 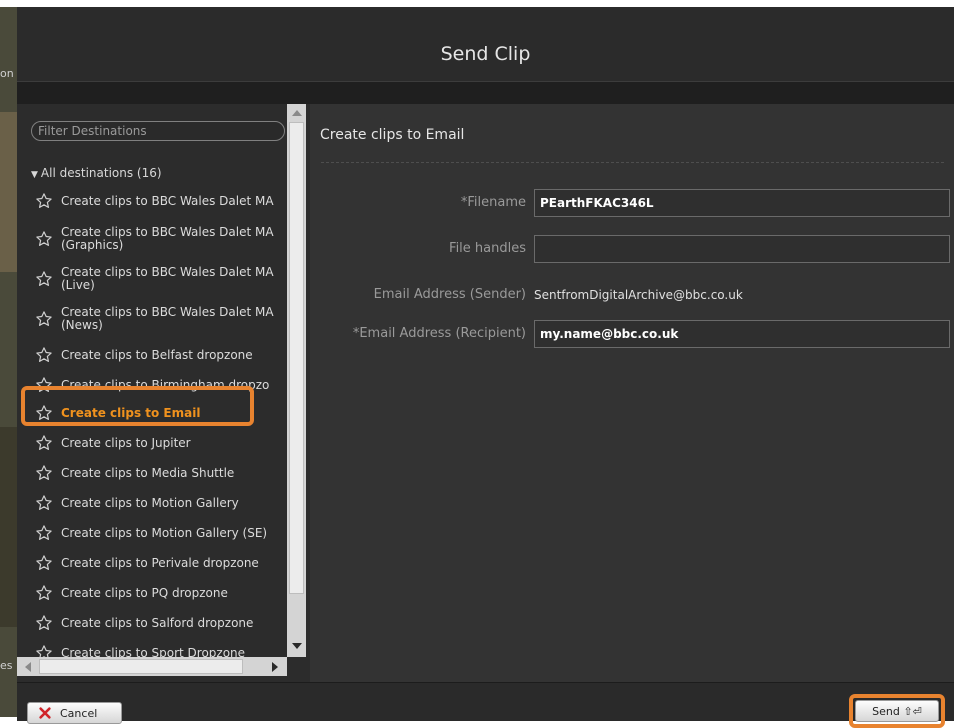 I want to click on send-button: Send ⇧⏎, so click(x=897, y=711).